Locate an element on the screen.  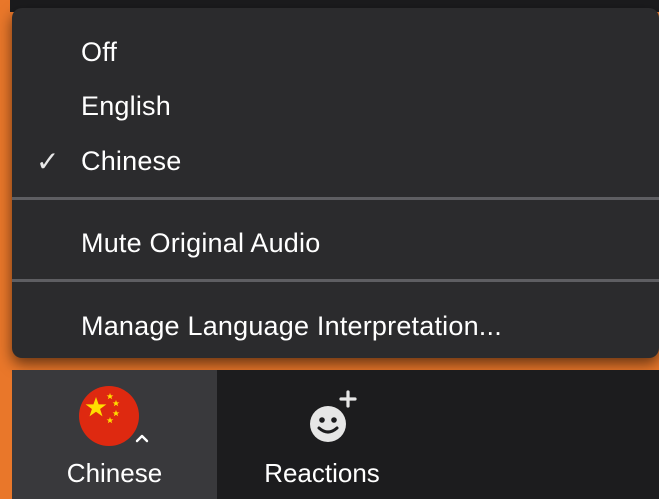
menu-item-chinese: ✓ Chinese is located at coordinates (335, 161).